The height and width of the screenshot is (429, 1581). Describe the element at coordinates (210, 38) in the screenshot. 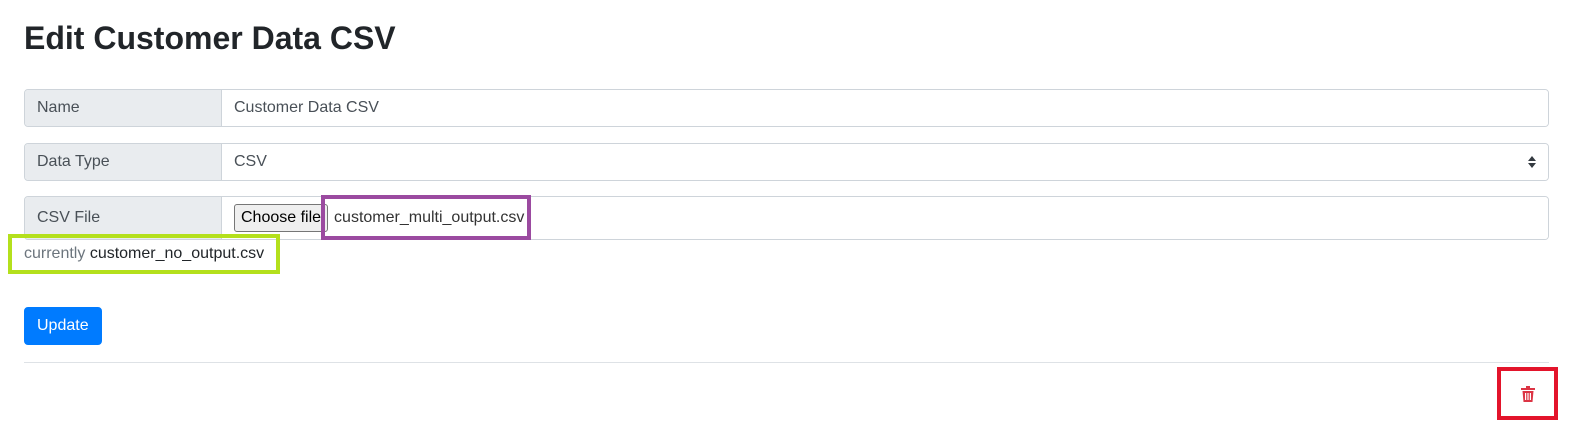

I see `page-title: Edit Customer Data CSV` at that location.